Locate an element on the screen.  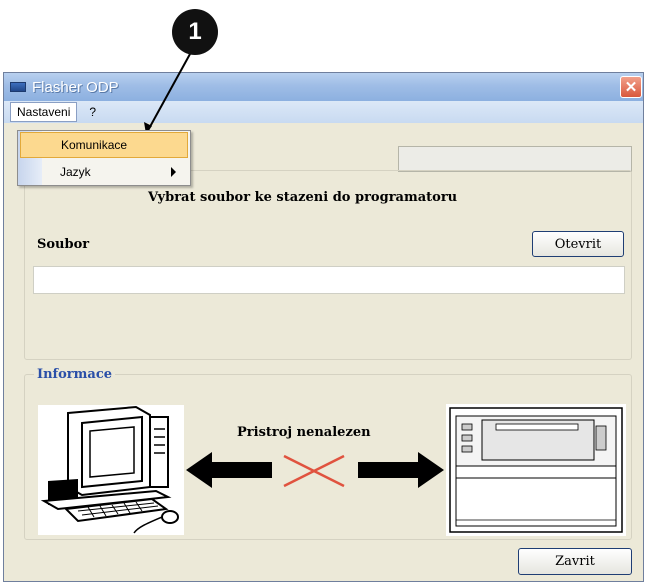
menu-help: ? is located at coordinates (92, 112).